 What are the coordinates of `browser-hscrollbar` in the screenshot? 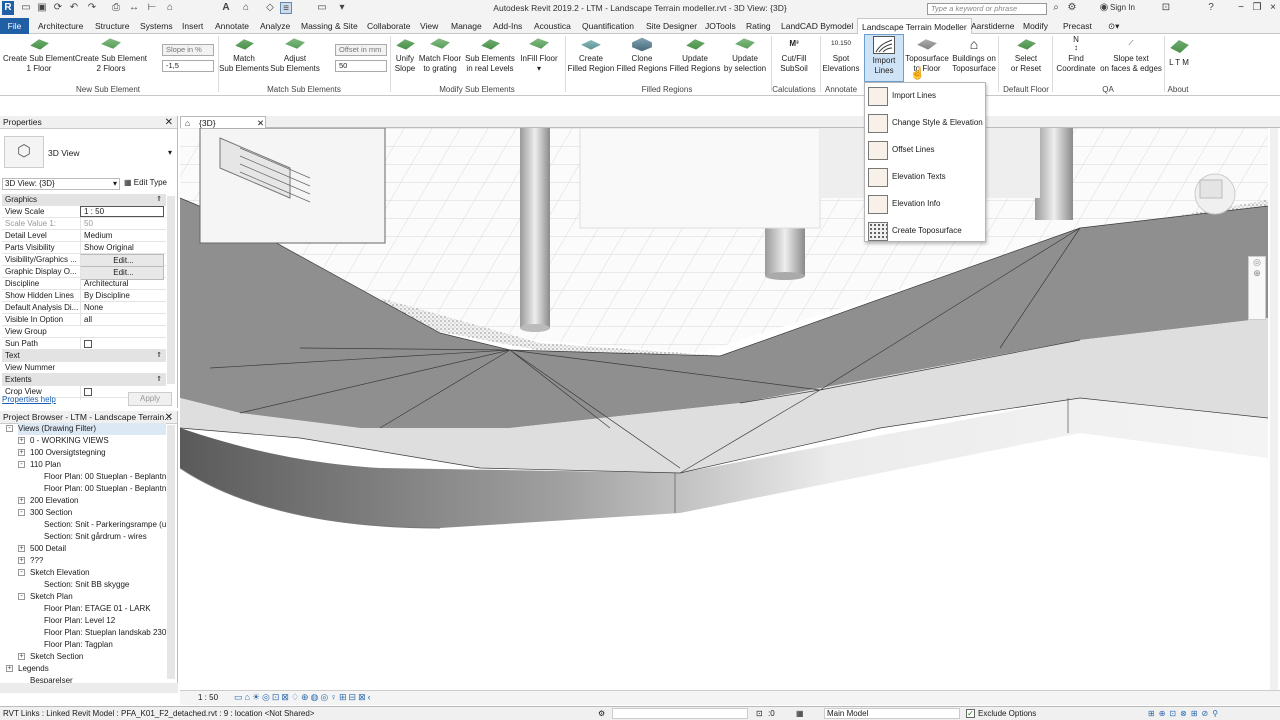 It's located at (89, 688).